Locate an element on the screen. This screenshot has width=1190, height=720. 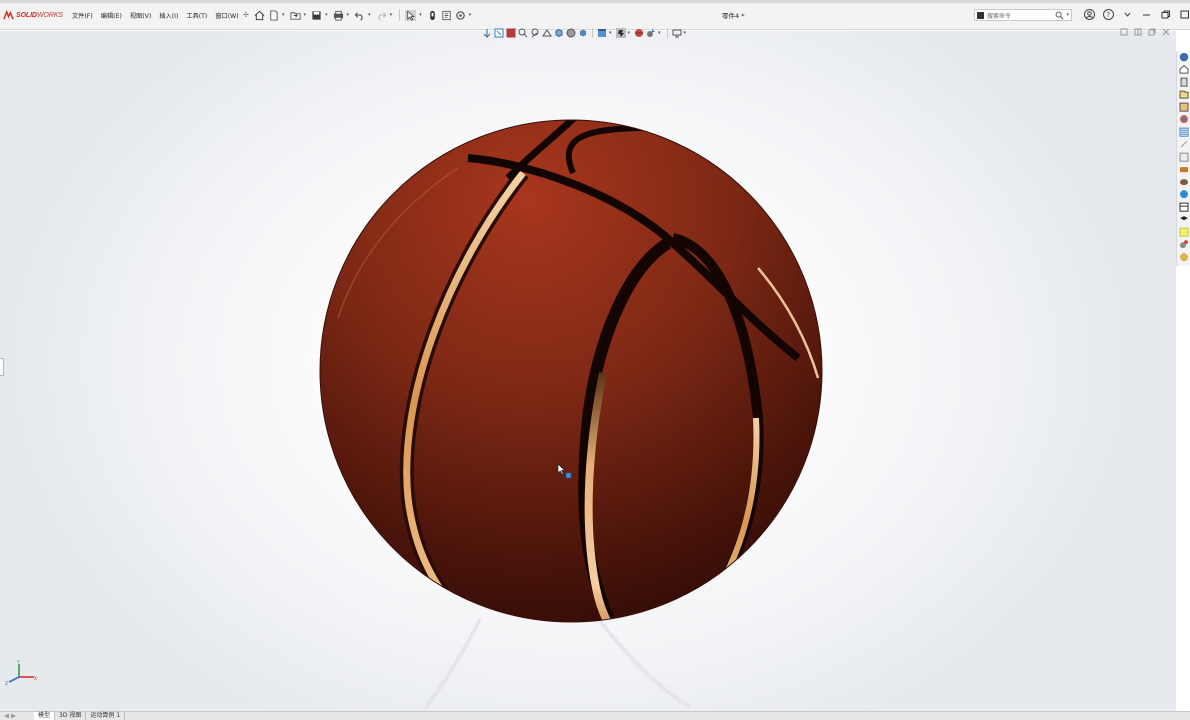
view-orientation-cube-icon is located at coordinates (559, 33).